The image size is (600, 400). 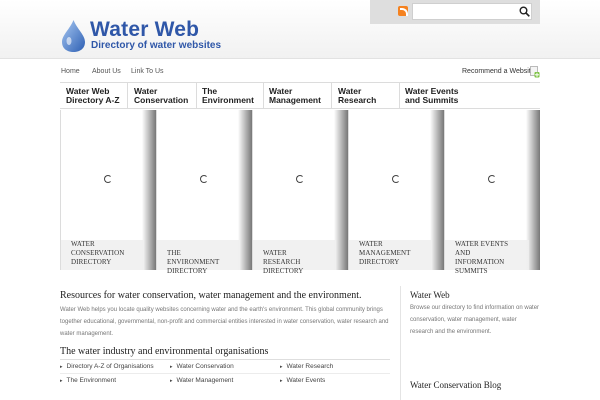 I want to click on link-the-environment: The Environment, so click(x=88, y=380).